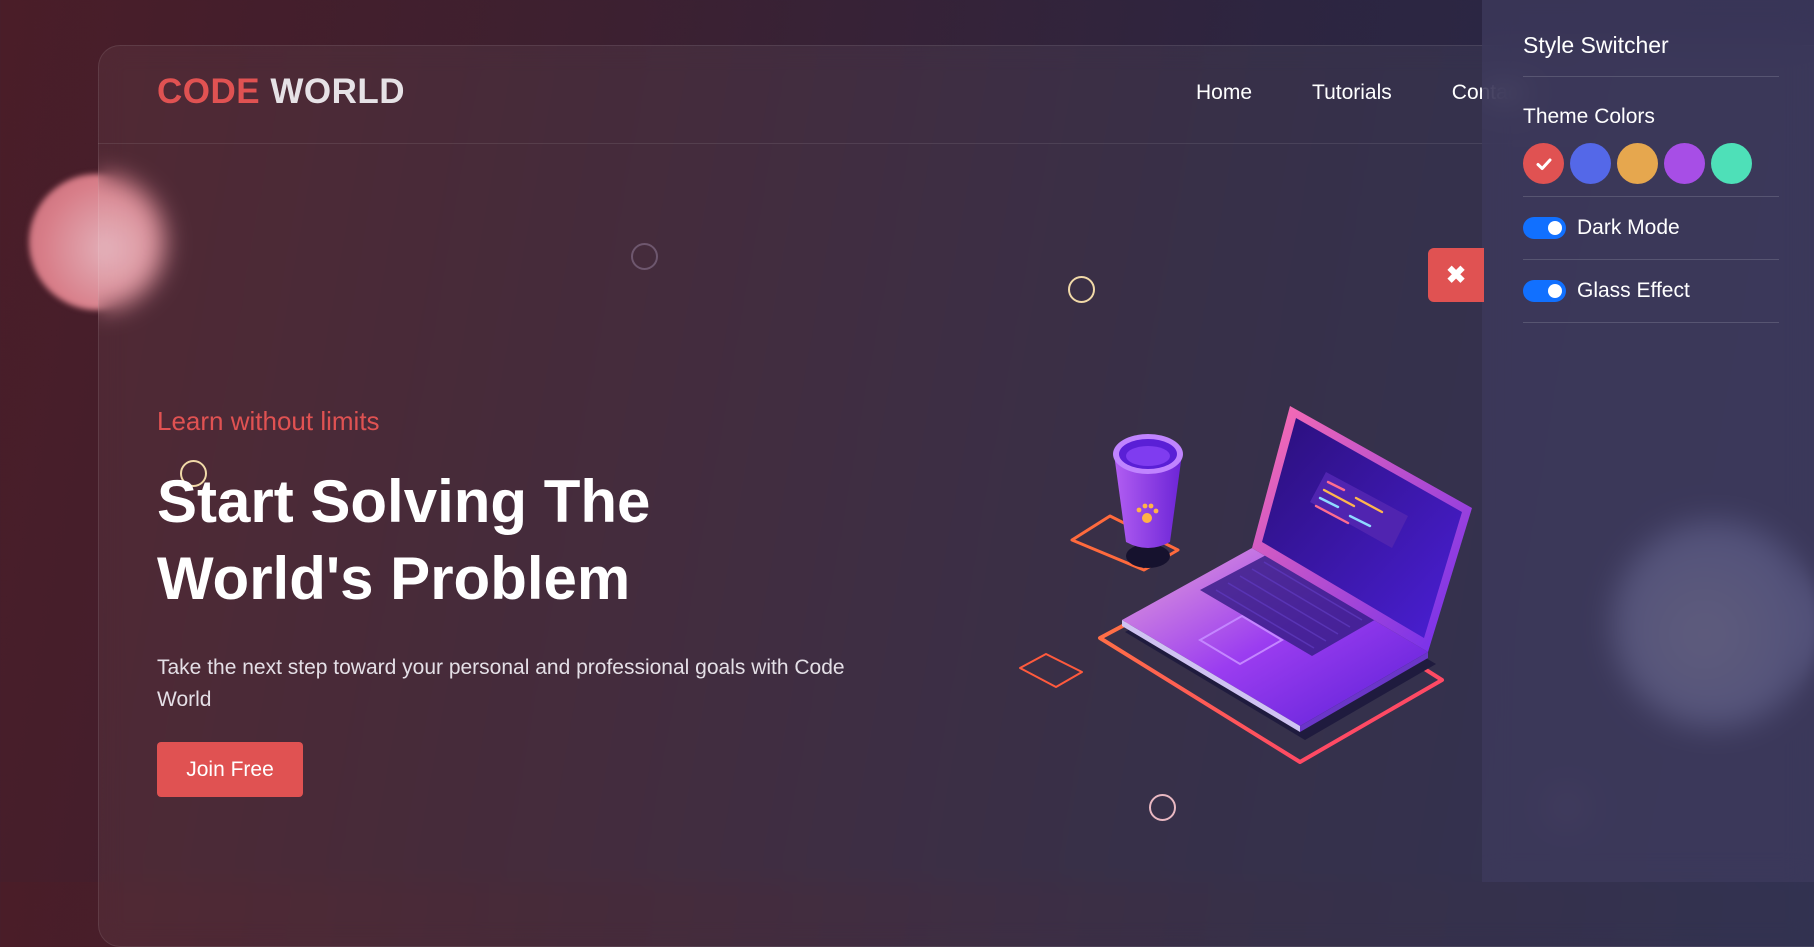 Image resolution: width=1814 pixels, height=947 pixels. What do you see at coordinates (1633, 290) in the screenshot?
I see `glass-effect-label: Glass Effect` at bounding box center [1633, 290].